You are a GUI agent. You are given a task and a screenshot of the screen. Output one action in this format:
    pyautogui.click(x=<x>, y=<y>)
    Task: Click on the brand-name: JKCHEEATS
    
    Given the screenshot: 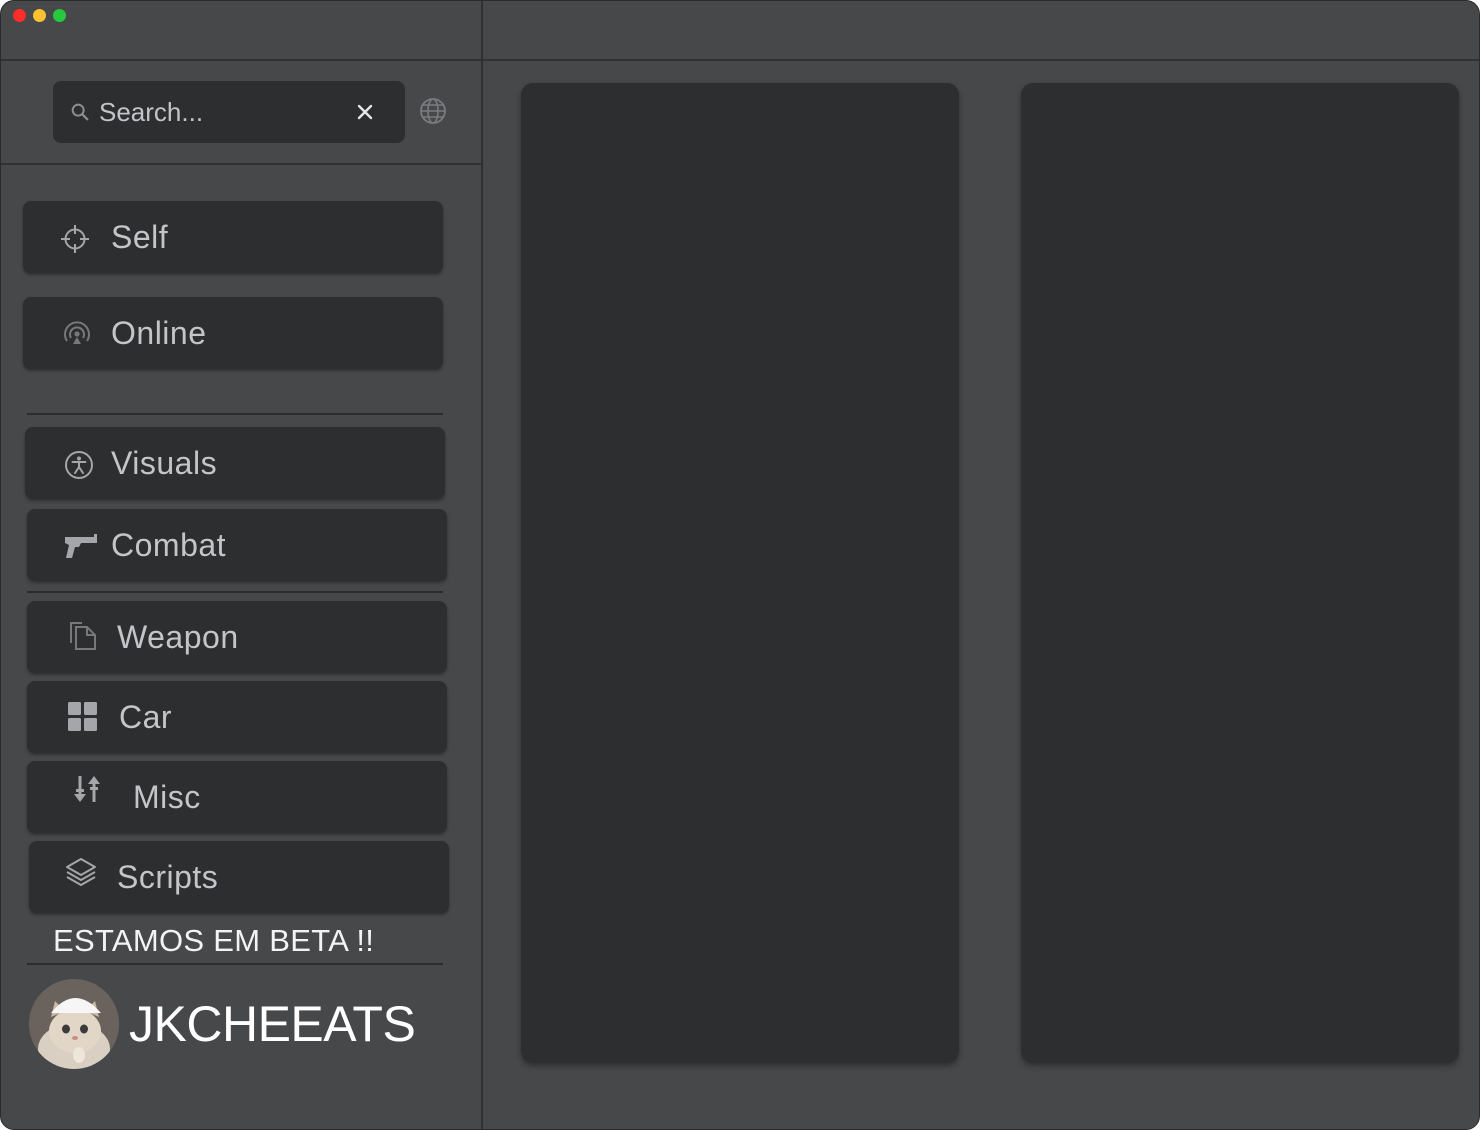 What is the action you would take?
    pyautogui.click(x=272, y=1024)
    